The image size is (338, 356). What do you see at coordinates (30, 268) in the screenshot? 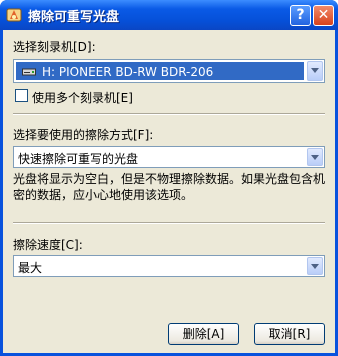
I see `erase-speed-value: 最大` at bounding box center [30, 268].